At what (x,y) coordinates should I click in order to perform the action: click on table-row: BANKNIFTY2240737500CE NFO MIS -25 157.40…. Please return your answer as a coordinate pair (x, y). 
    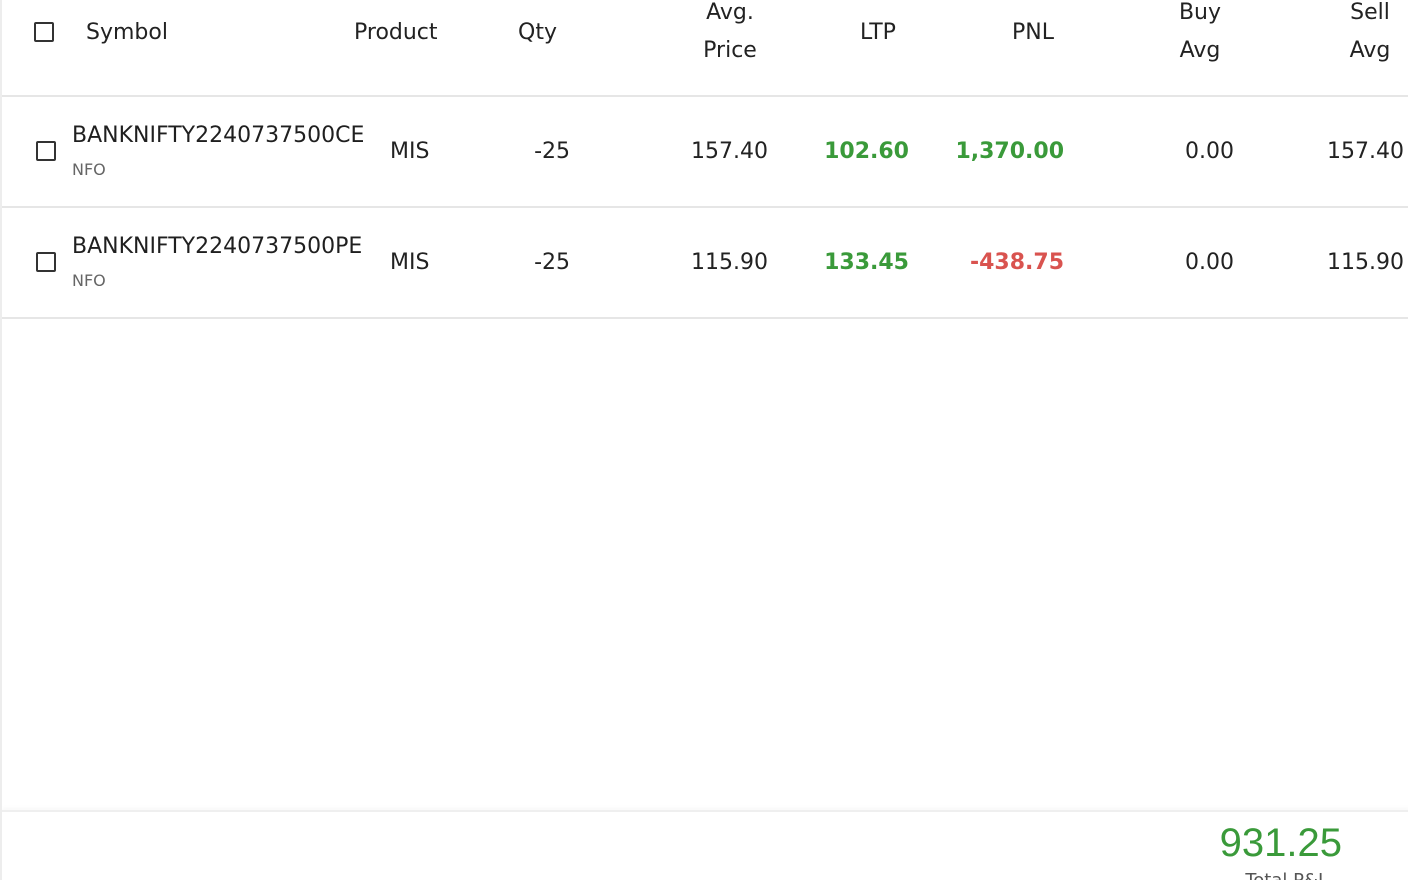
    Looking at the image, I should click on (705, 152).